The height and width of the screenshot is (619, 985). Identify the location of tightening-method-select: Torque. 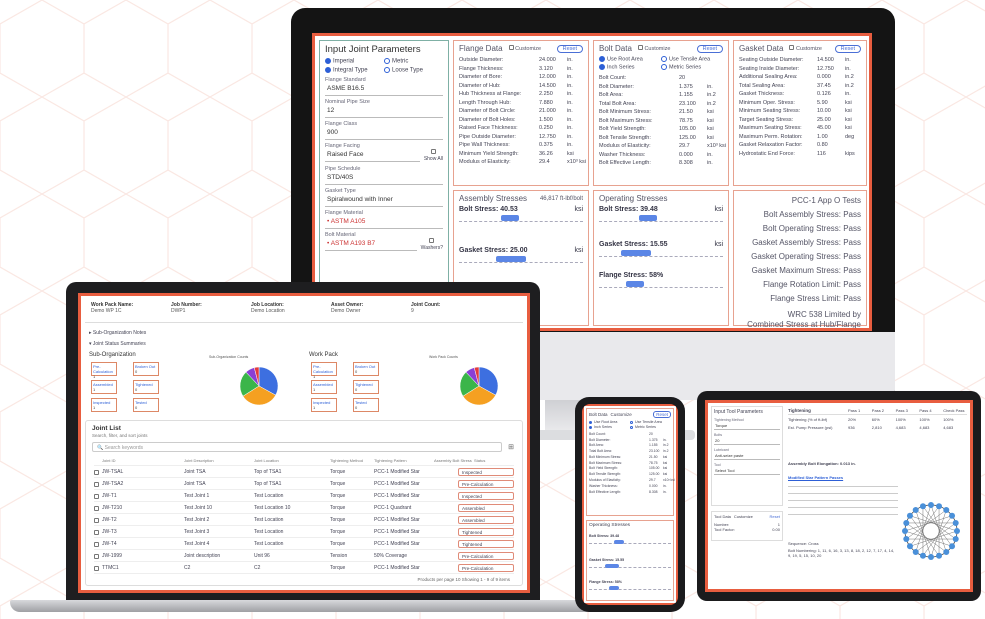
(747, 426).